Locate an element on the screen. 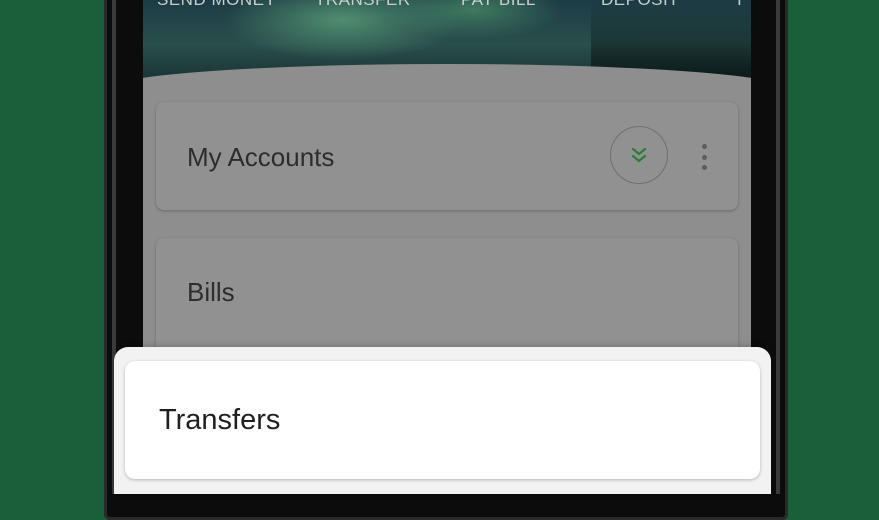 The image size is (879, 520). quick-action-more: I is located at coordinates (739, 5).